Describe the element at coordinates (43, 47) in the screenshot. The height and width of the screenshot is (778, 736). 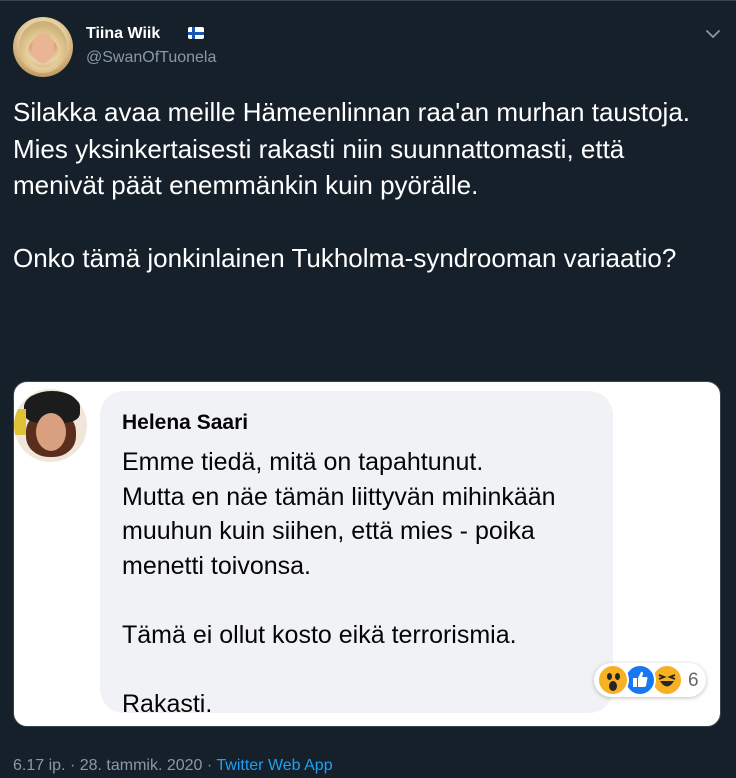
I see `author-avatar` at that location.